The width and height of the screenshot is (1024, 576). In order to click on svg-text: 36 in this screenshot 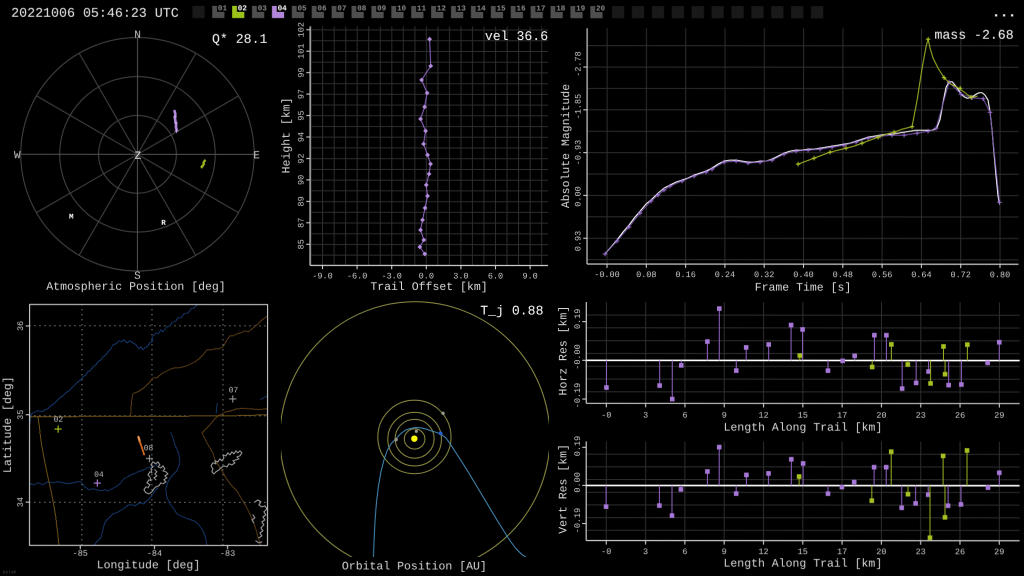, I will do `click(21, 326)`.